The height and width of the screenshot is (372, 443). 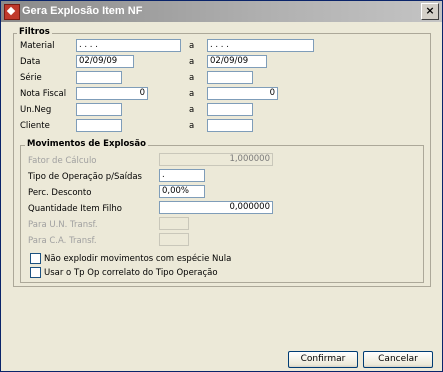 I want to click on label-ca-transf: Para C.A. Transf., so click(x=62, y=241).